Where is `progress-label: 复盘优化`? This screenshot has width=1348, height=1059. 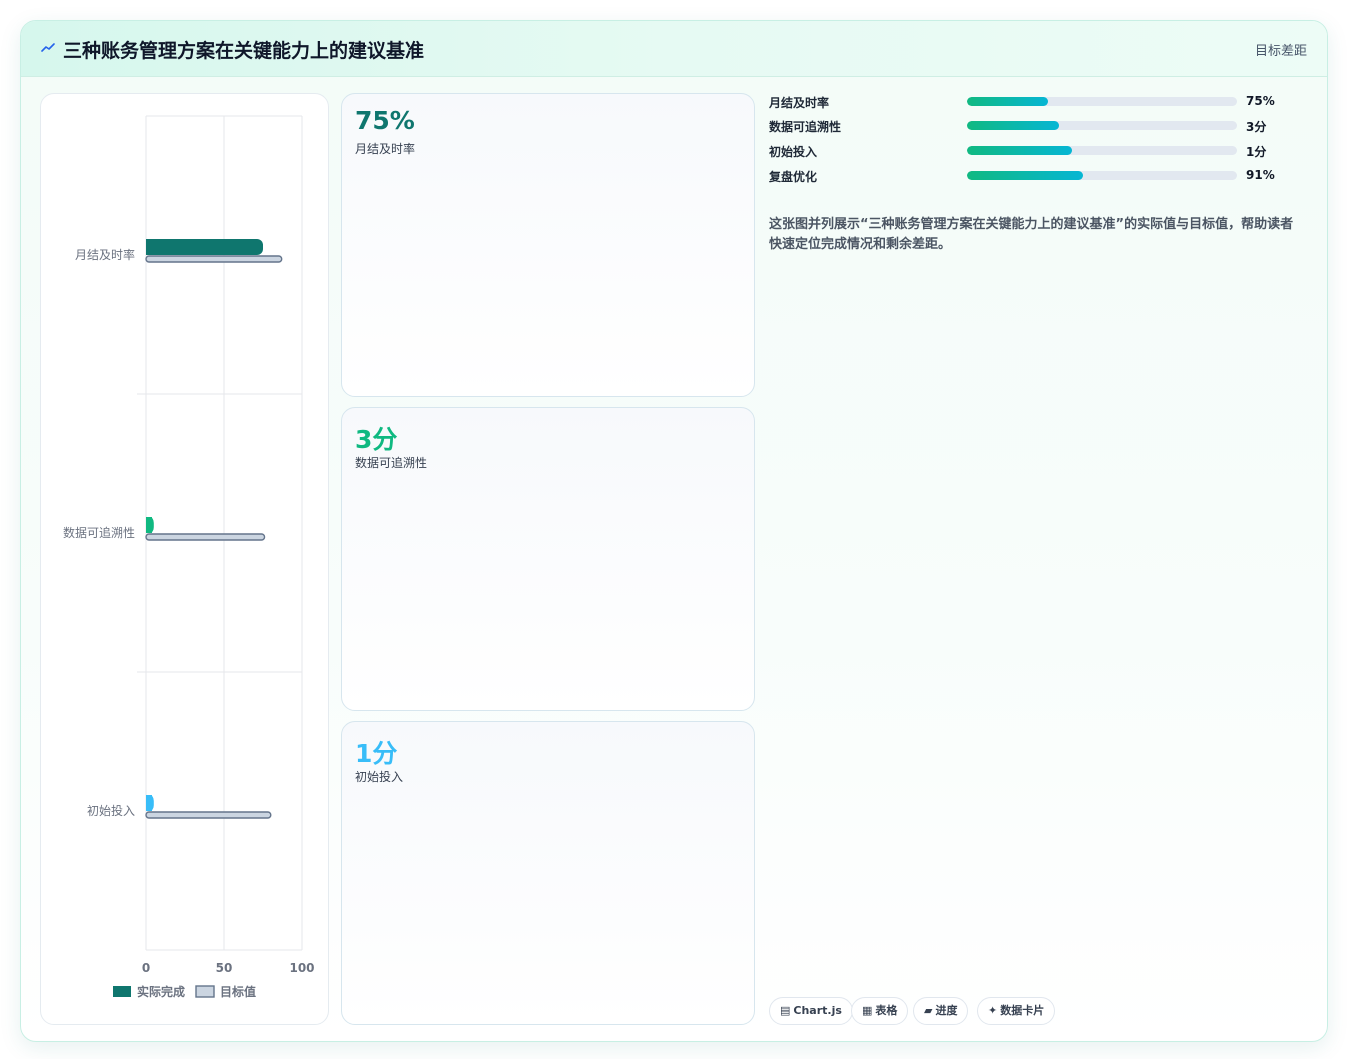 progress-label: 复盘优化 is located at coordinates (793, 177).